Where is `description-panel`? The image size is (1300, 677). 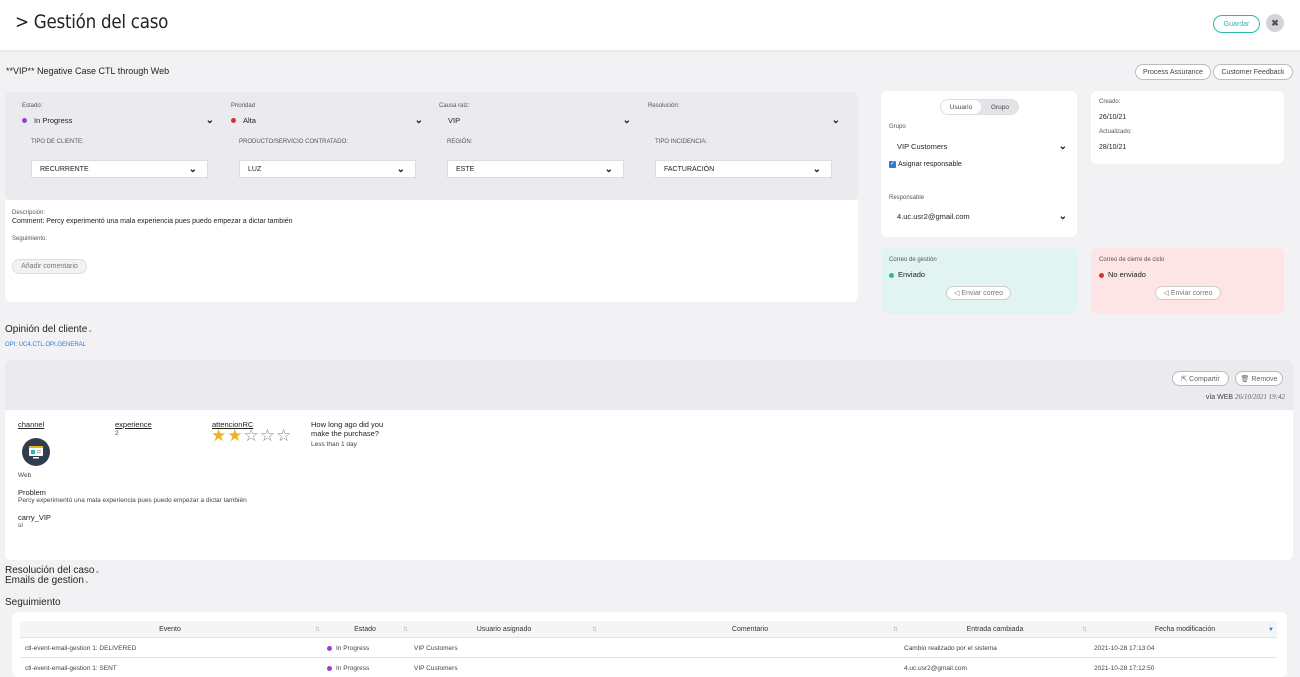 description-panel is located at coordinates (431, 251).